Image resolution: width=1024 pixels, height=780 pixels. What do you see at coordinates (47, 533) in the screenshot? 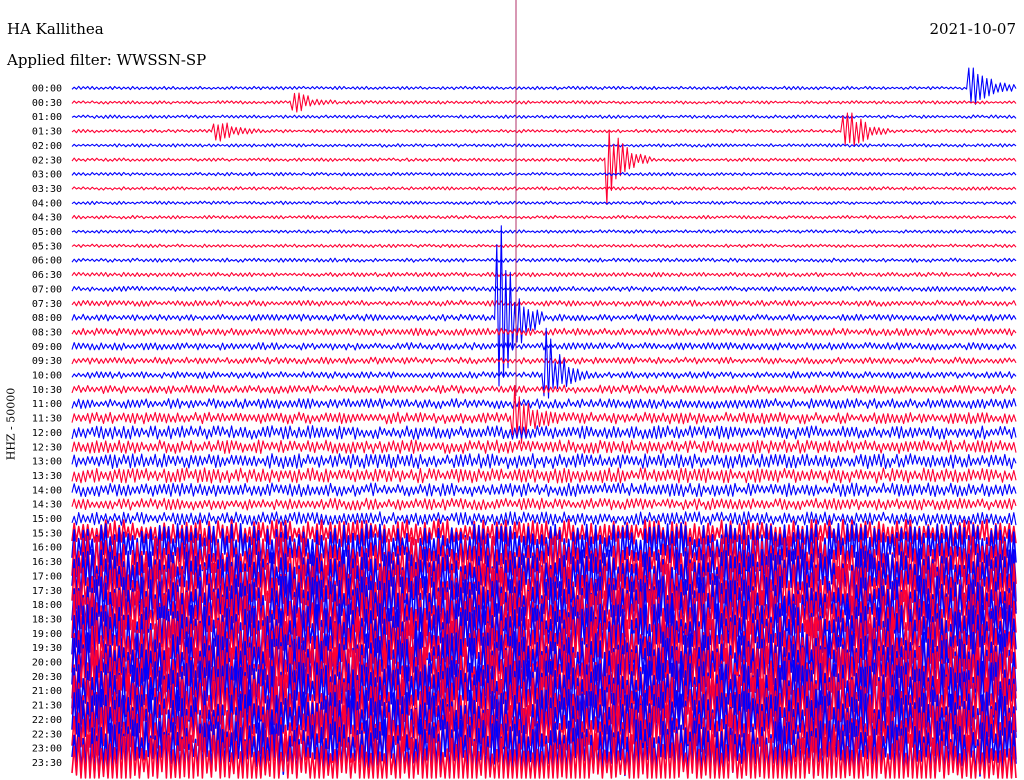
I see `time-tick-label: 15:30` at bounding box center [47, 533].